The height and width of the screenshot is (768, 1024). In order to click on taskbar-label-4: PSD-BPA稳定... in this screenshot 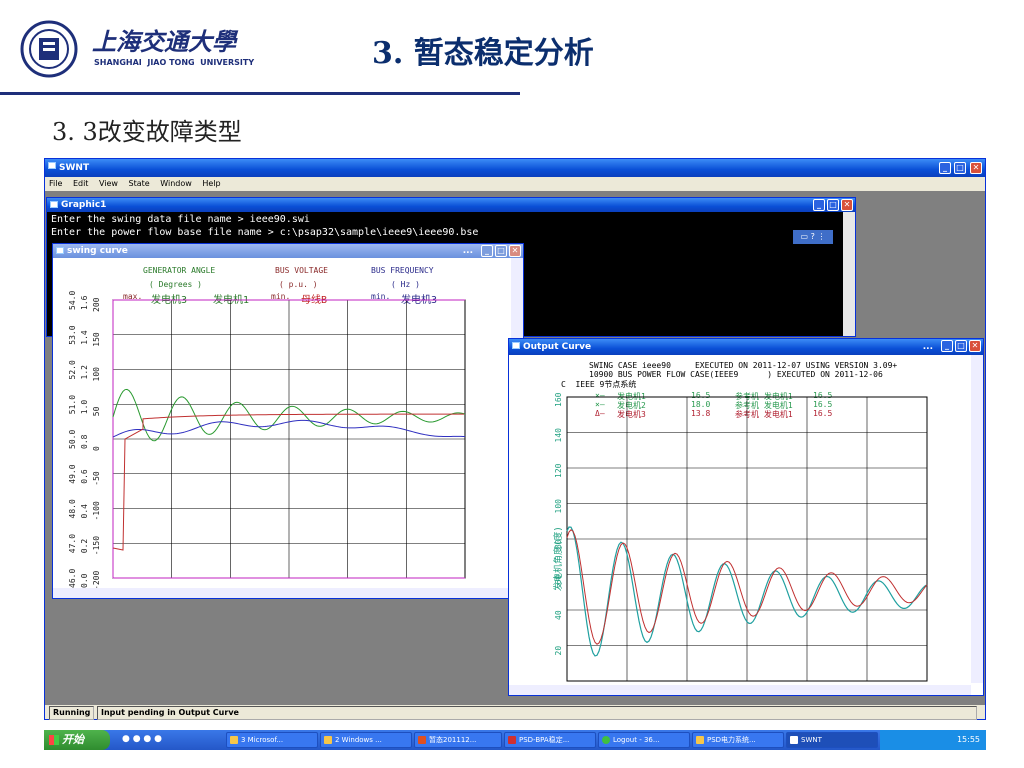, I will do `click(544, 740)`.